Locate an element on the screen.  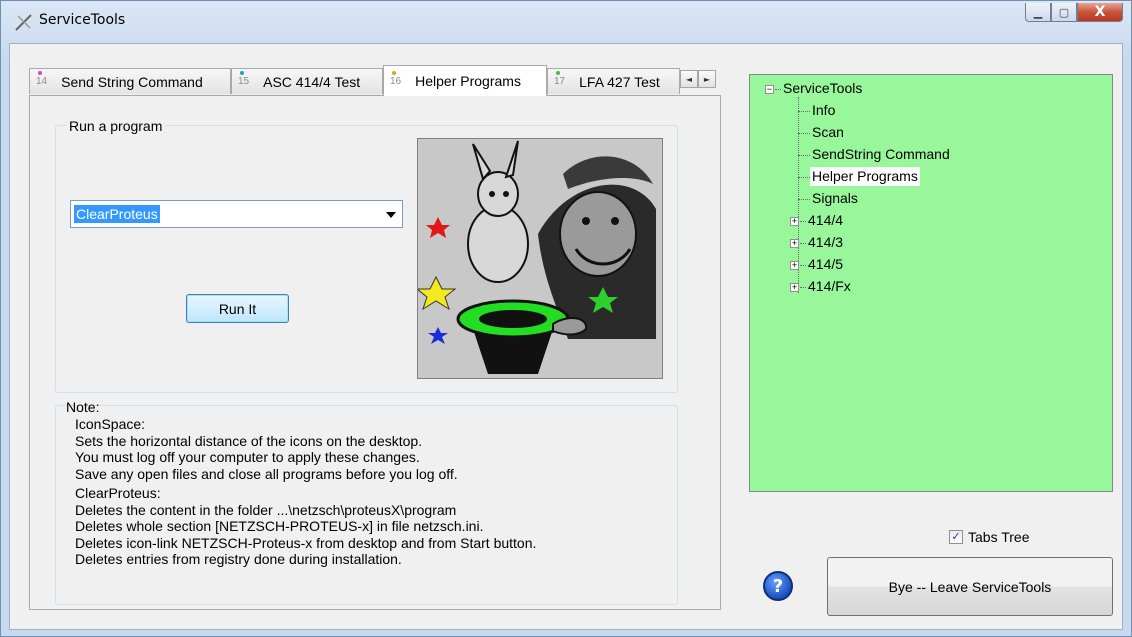
tabs-tree-label: Tabs Tree is located at coordinates (998, 537).